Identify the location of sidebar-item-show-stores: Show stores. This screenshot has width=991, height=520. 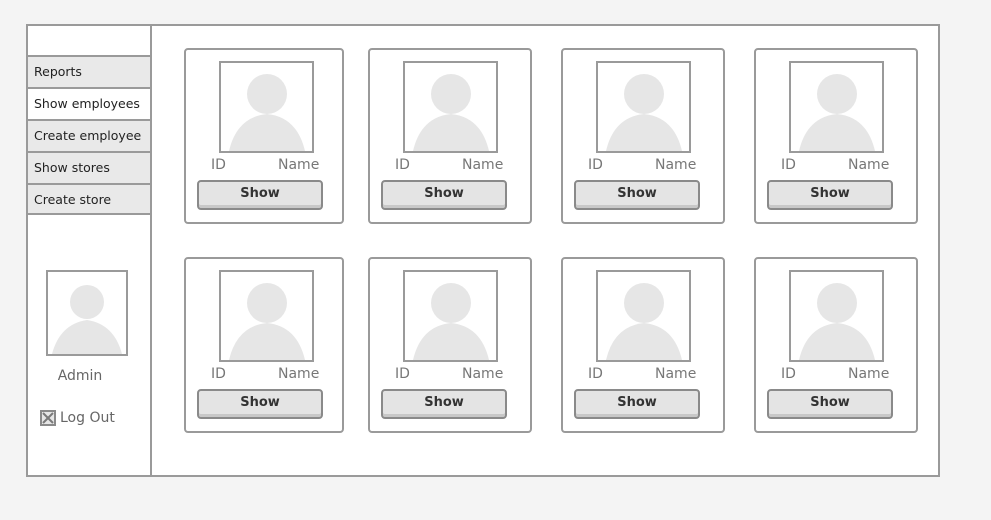
(89, 167).